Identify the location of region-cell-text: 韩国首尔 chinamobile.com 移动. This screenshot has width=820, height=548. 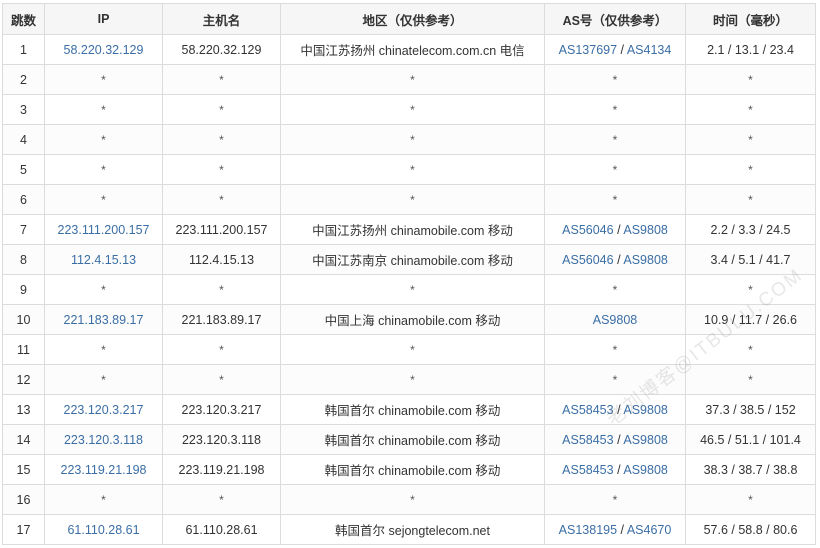
(412, 441).